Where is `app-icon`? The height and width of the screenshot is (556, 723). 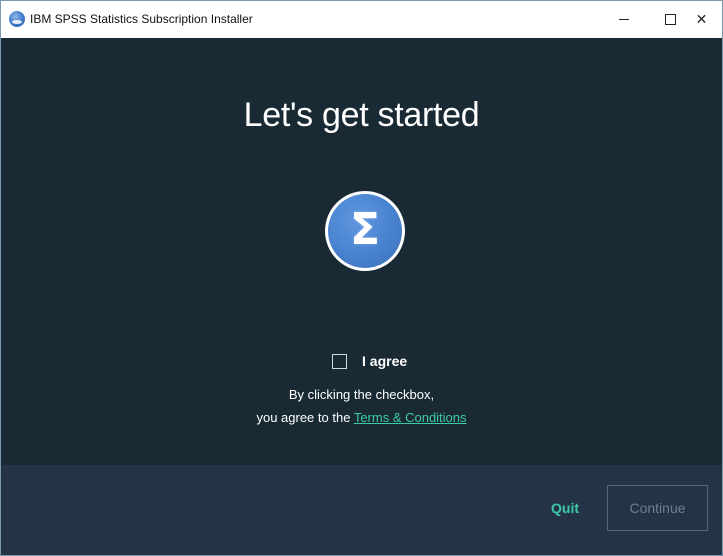 app-icon is located at coordinates (17, 19).